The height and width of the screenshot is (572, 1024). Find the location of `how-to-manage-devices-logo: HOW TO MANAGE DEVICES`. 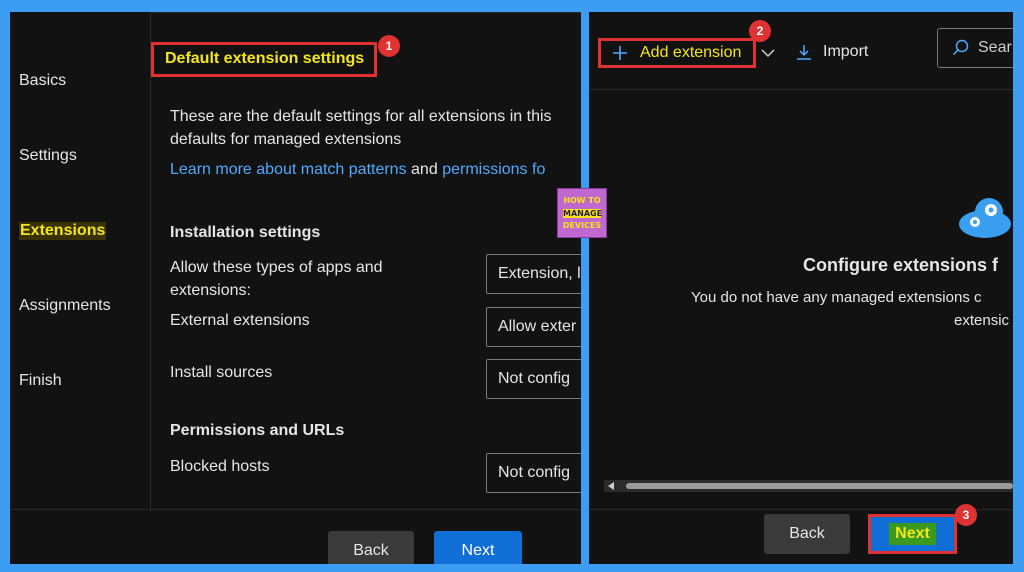

how-to-manage-devices-logo: HOW TO MANAGE DEVICES is located at coordinates (582, 213).